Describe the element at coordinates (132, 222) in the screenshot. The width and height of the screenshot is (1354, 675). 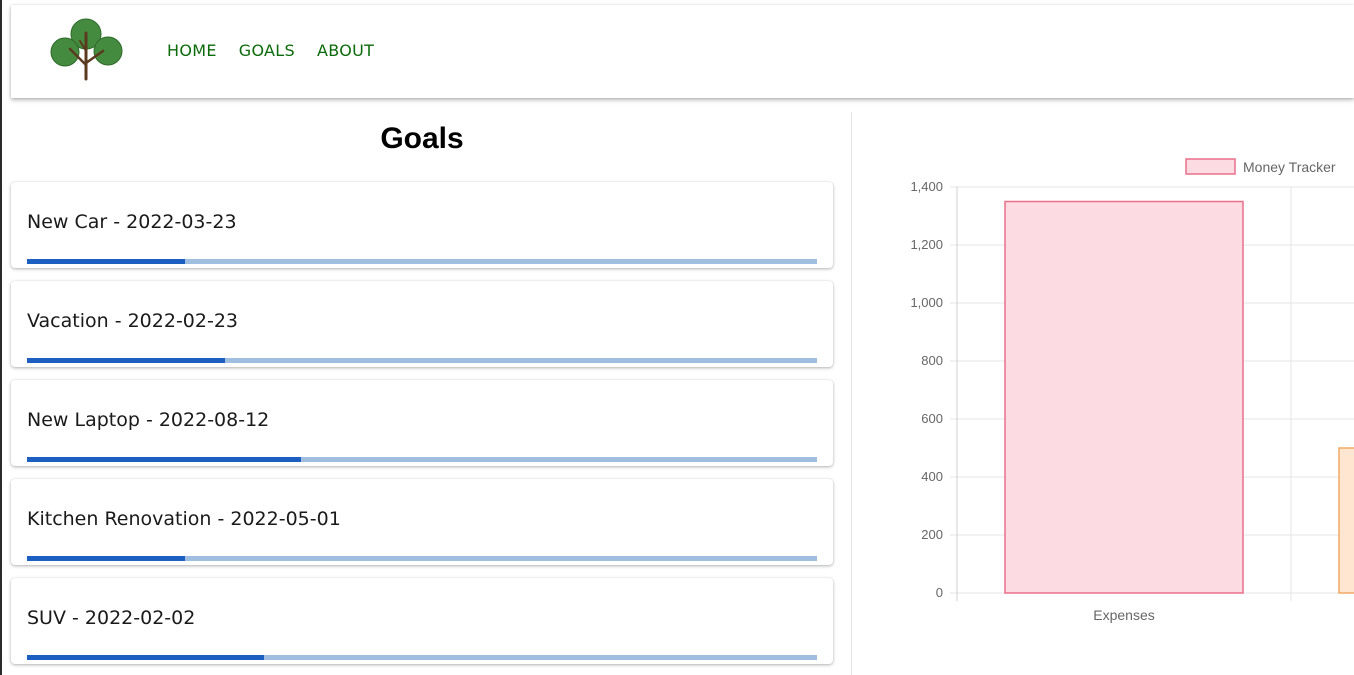
I see `goal-label: New Car - 2022-03-23` at that location.